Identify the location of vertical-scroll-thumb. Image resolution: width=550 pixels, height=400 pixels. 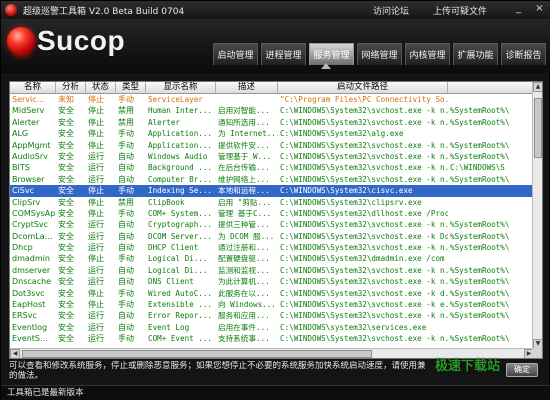
(538, 128).